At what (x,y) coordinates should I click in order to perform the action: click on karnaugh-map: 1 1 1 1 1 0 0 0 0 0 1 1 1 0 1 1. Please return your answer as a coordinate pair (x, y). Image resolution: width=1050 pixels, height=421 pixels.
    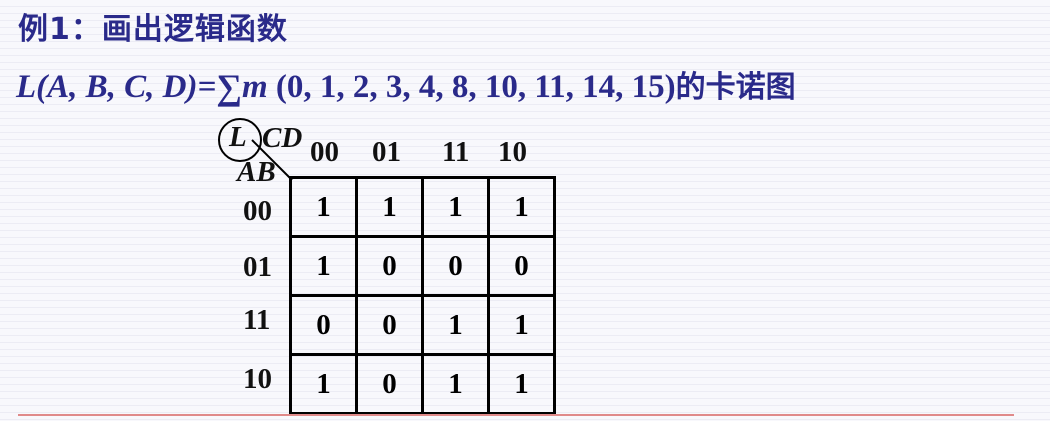
    Looking at the image, I should click on (422, 295).